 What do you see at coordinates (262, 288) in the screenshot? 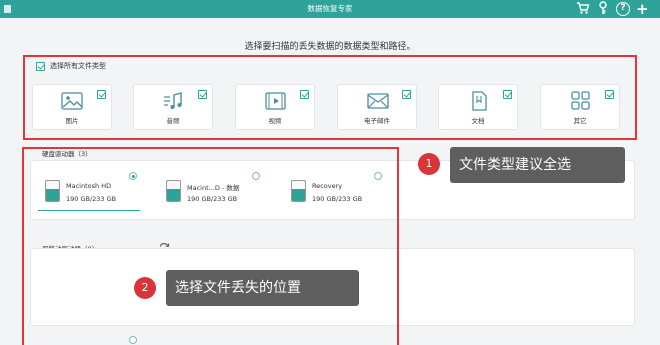
I see `annotation-tooltip-2: 选择文件丢失的位置` at bounding box center [262, 288].